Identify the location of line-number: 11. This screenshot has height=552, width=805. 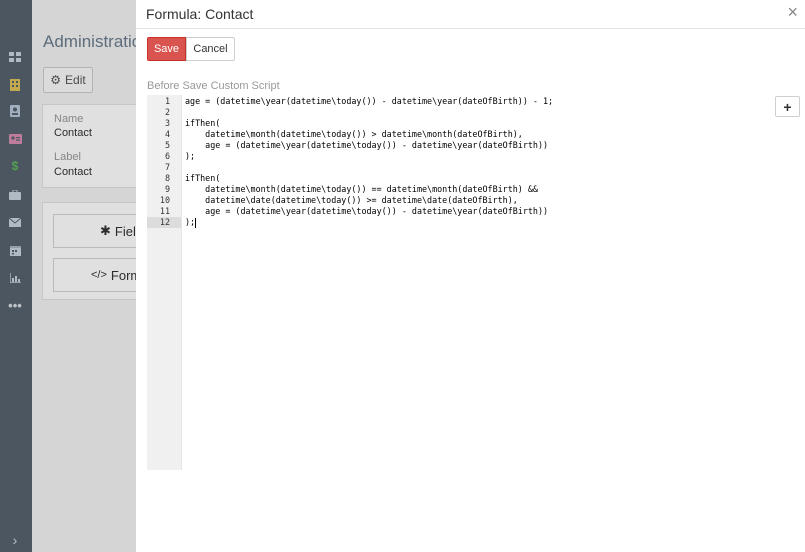
(164, 211).